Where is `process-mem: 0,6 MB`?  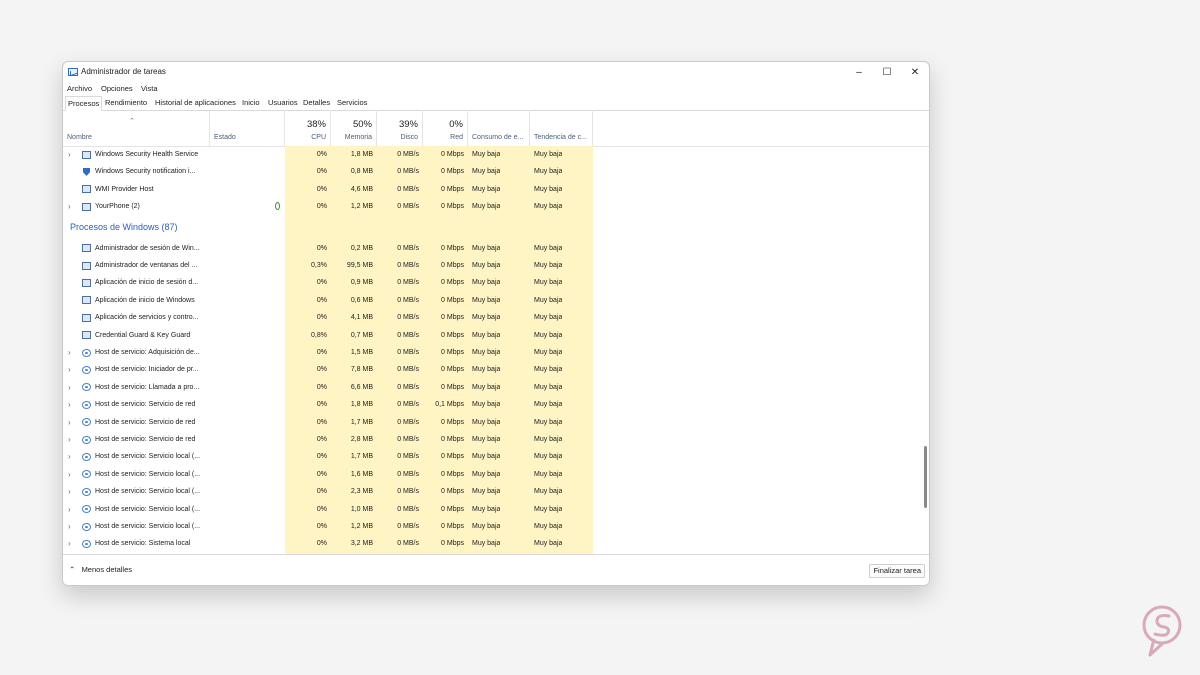
process-mem: 0,6 MB is located at coordinates (361, 300).